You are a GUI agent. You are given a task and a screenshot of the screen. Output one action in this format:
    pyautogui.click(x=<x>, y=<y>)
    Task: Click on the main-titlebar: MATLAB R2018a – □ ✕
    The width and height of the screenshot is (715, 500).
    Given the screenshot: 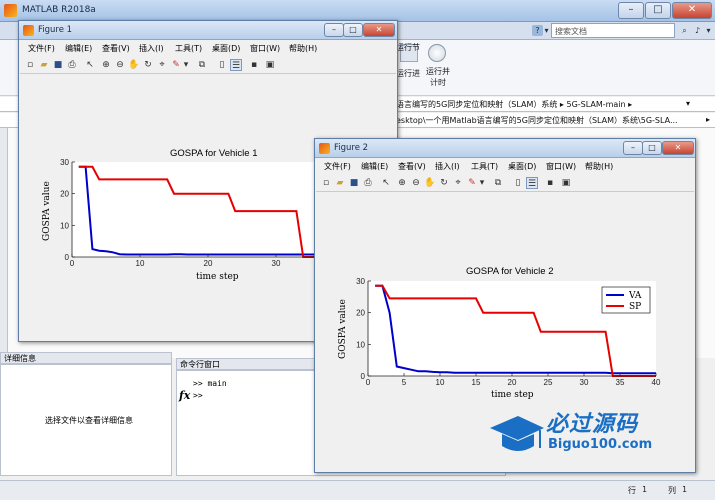 What is the action you would take?
    pyautogui.click(x=357, y=11)
    